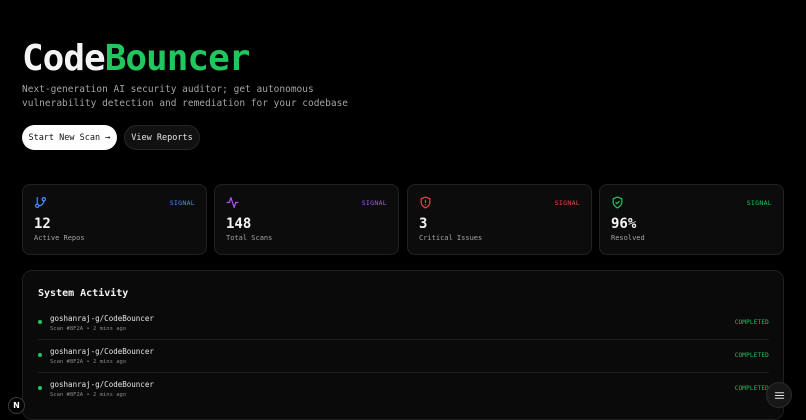  Describe the element at coordinates (232, 202) in the screenshot. I see `activity-icon` at that location.